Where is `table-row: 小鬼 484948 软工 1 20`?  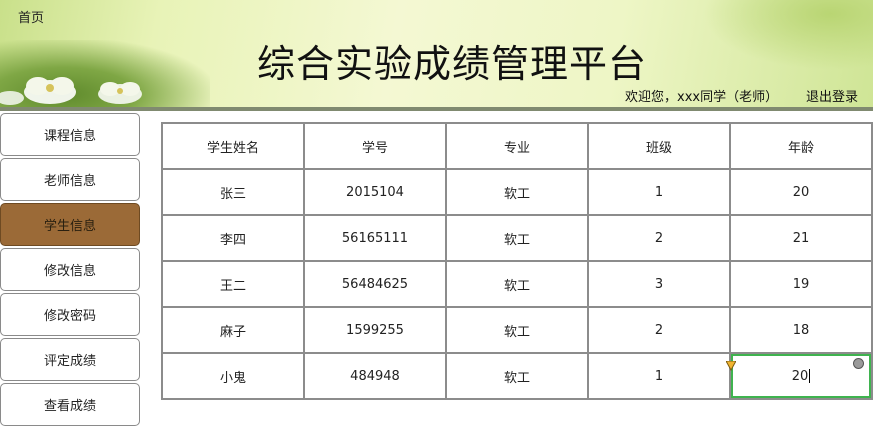 table-row: 小鬼 484948 软工 1 20 is located at coordinates (517, 376).